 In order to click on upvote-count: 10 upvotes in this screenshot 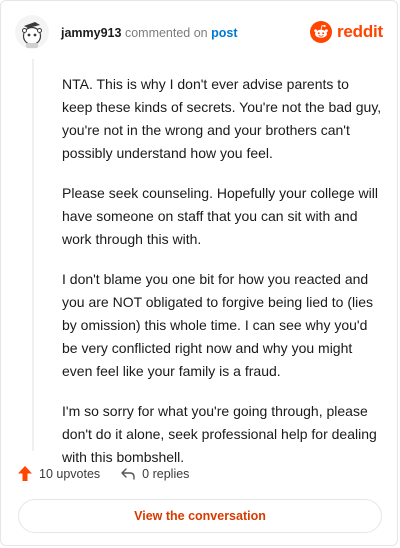, I will do `click(70, 473)`.